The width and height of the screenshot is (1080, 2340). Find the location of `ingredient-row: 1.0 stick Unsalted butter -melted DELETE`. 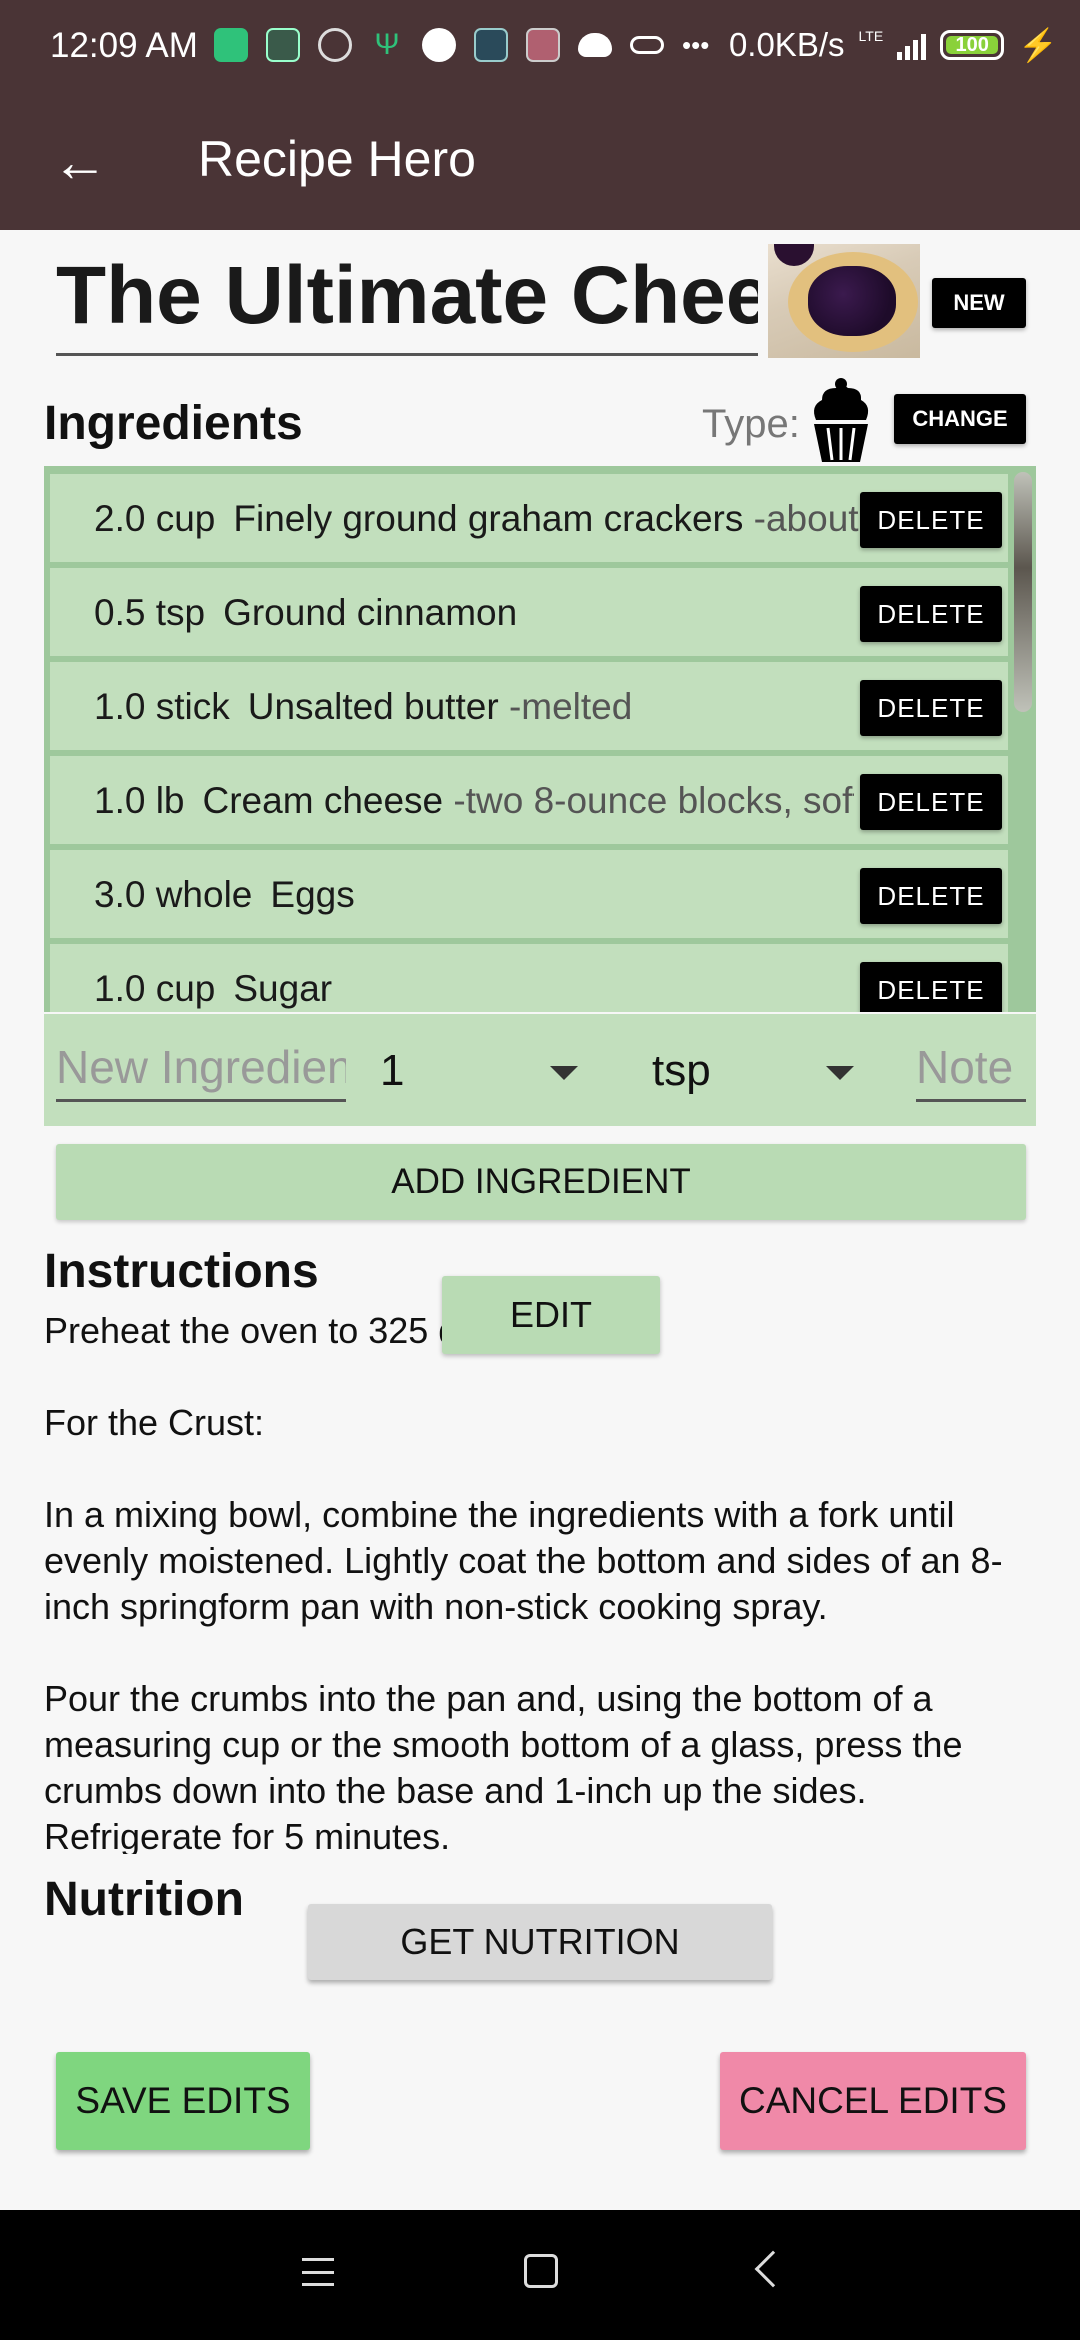

ingredient-row: 1.0 stick Unsalted butter -melted DELETE is located at coordinates (529, 706).